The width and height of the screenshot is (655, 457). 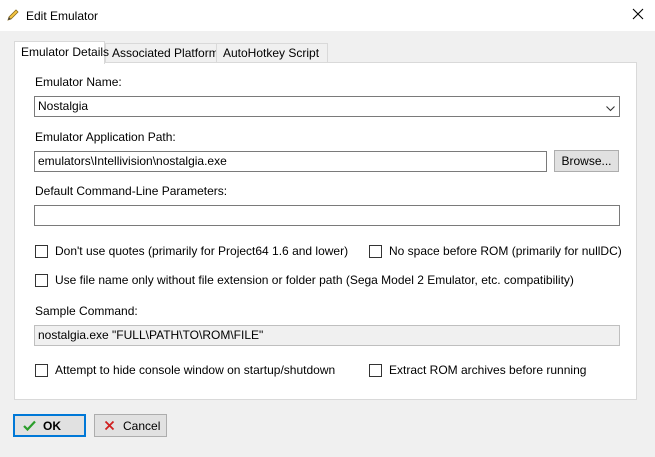 I want to click on extract-rom-checkbox: Extract ROM archives before running, so click(x=477, y=370).